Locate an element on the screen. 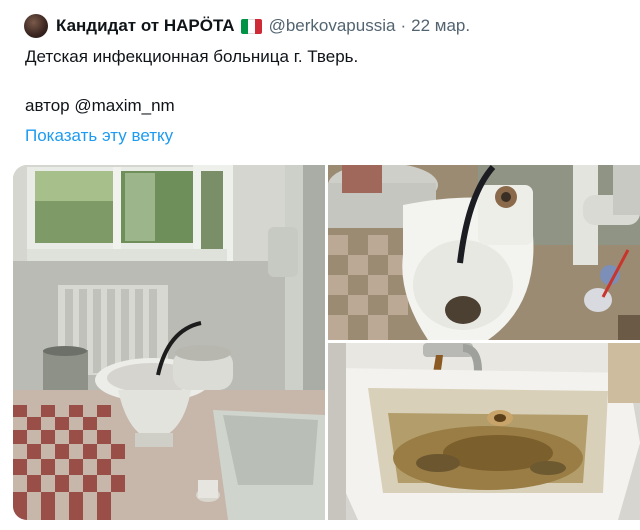  author-handle: @berkovapussia is located at coordinates (332, 26).